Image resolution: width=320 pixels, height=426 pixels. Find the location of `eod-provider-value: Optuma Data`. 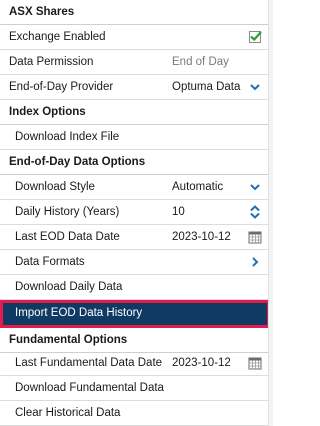

eod-provider-value: Optuma Data is located at coordinates (206, 87).